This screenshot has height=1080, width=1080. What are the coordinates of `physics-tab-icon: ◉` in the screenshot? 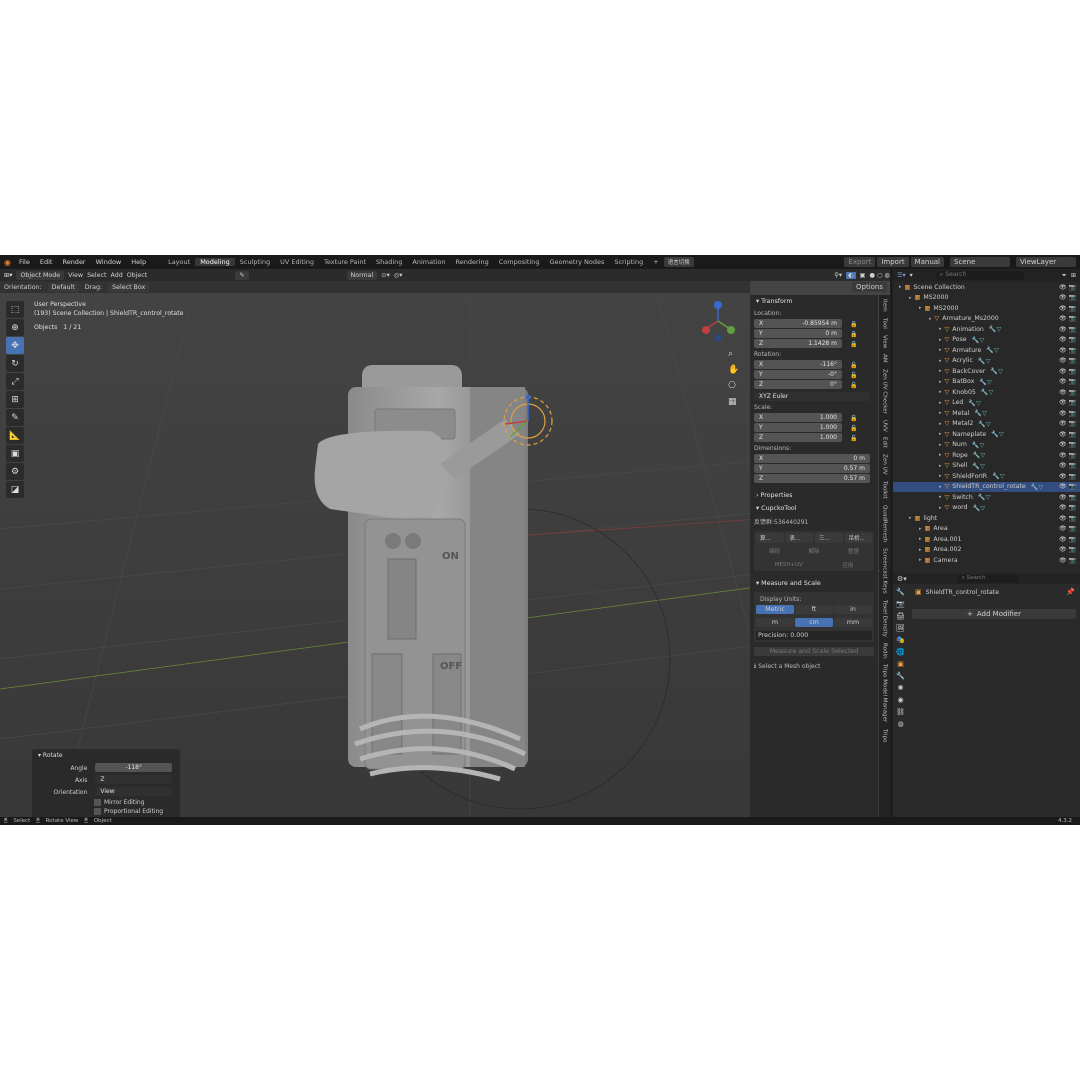 It's located at (900, 700).